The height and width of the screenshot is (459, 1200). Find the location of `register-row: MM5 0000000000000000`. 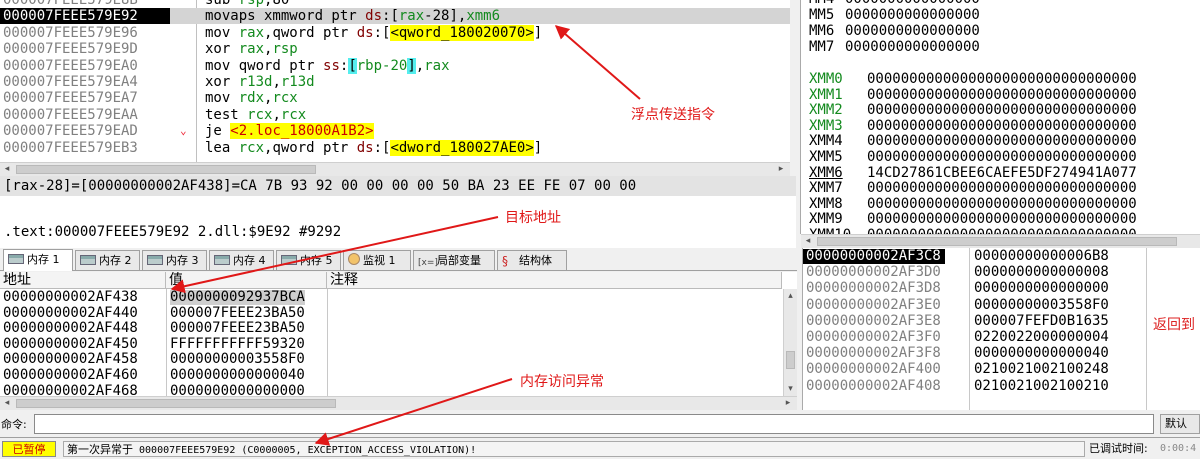

register-row: MM5 0000000000000000 is located at coordinates (894, 15).